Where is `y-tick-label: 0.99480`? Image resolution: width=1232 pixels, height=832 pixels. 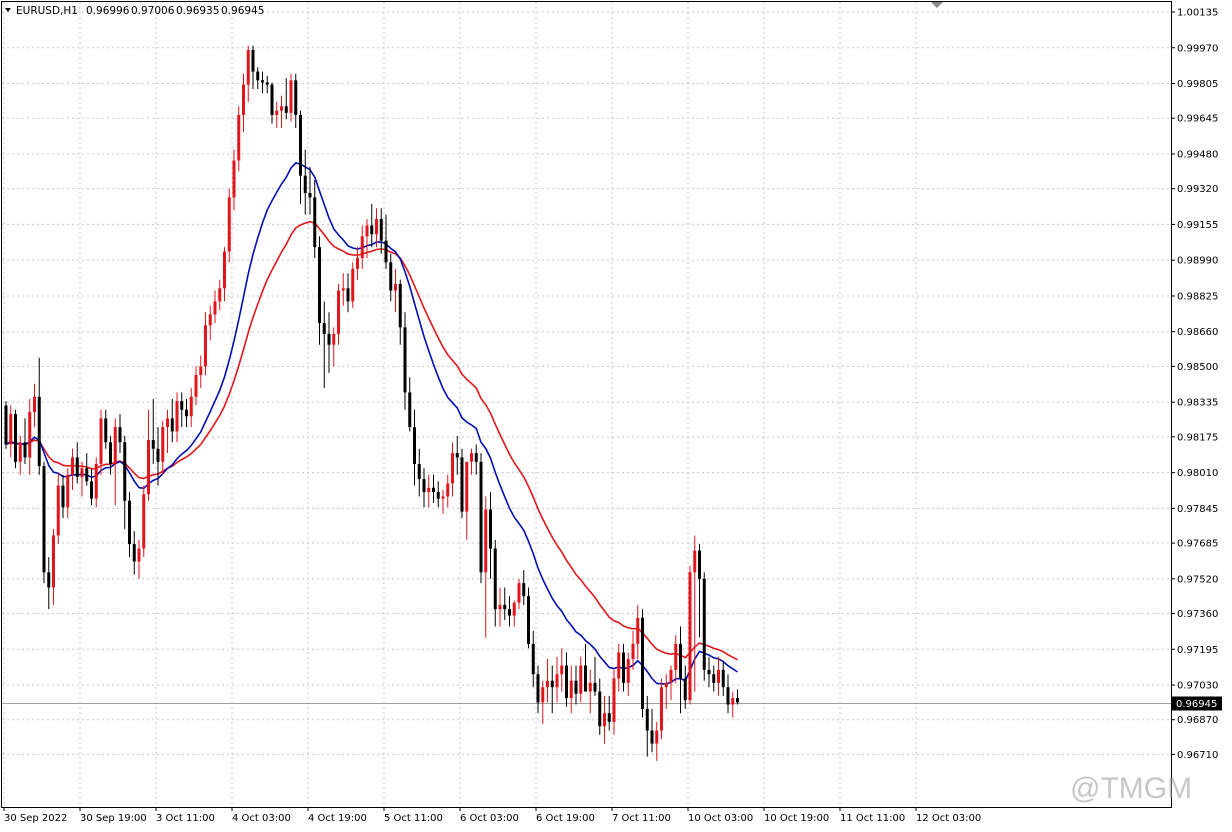
y-tick-label: 0.99480 is located at coordinates (1197, 154).